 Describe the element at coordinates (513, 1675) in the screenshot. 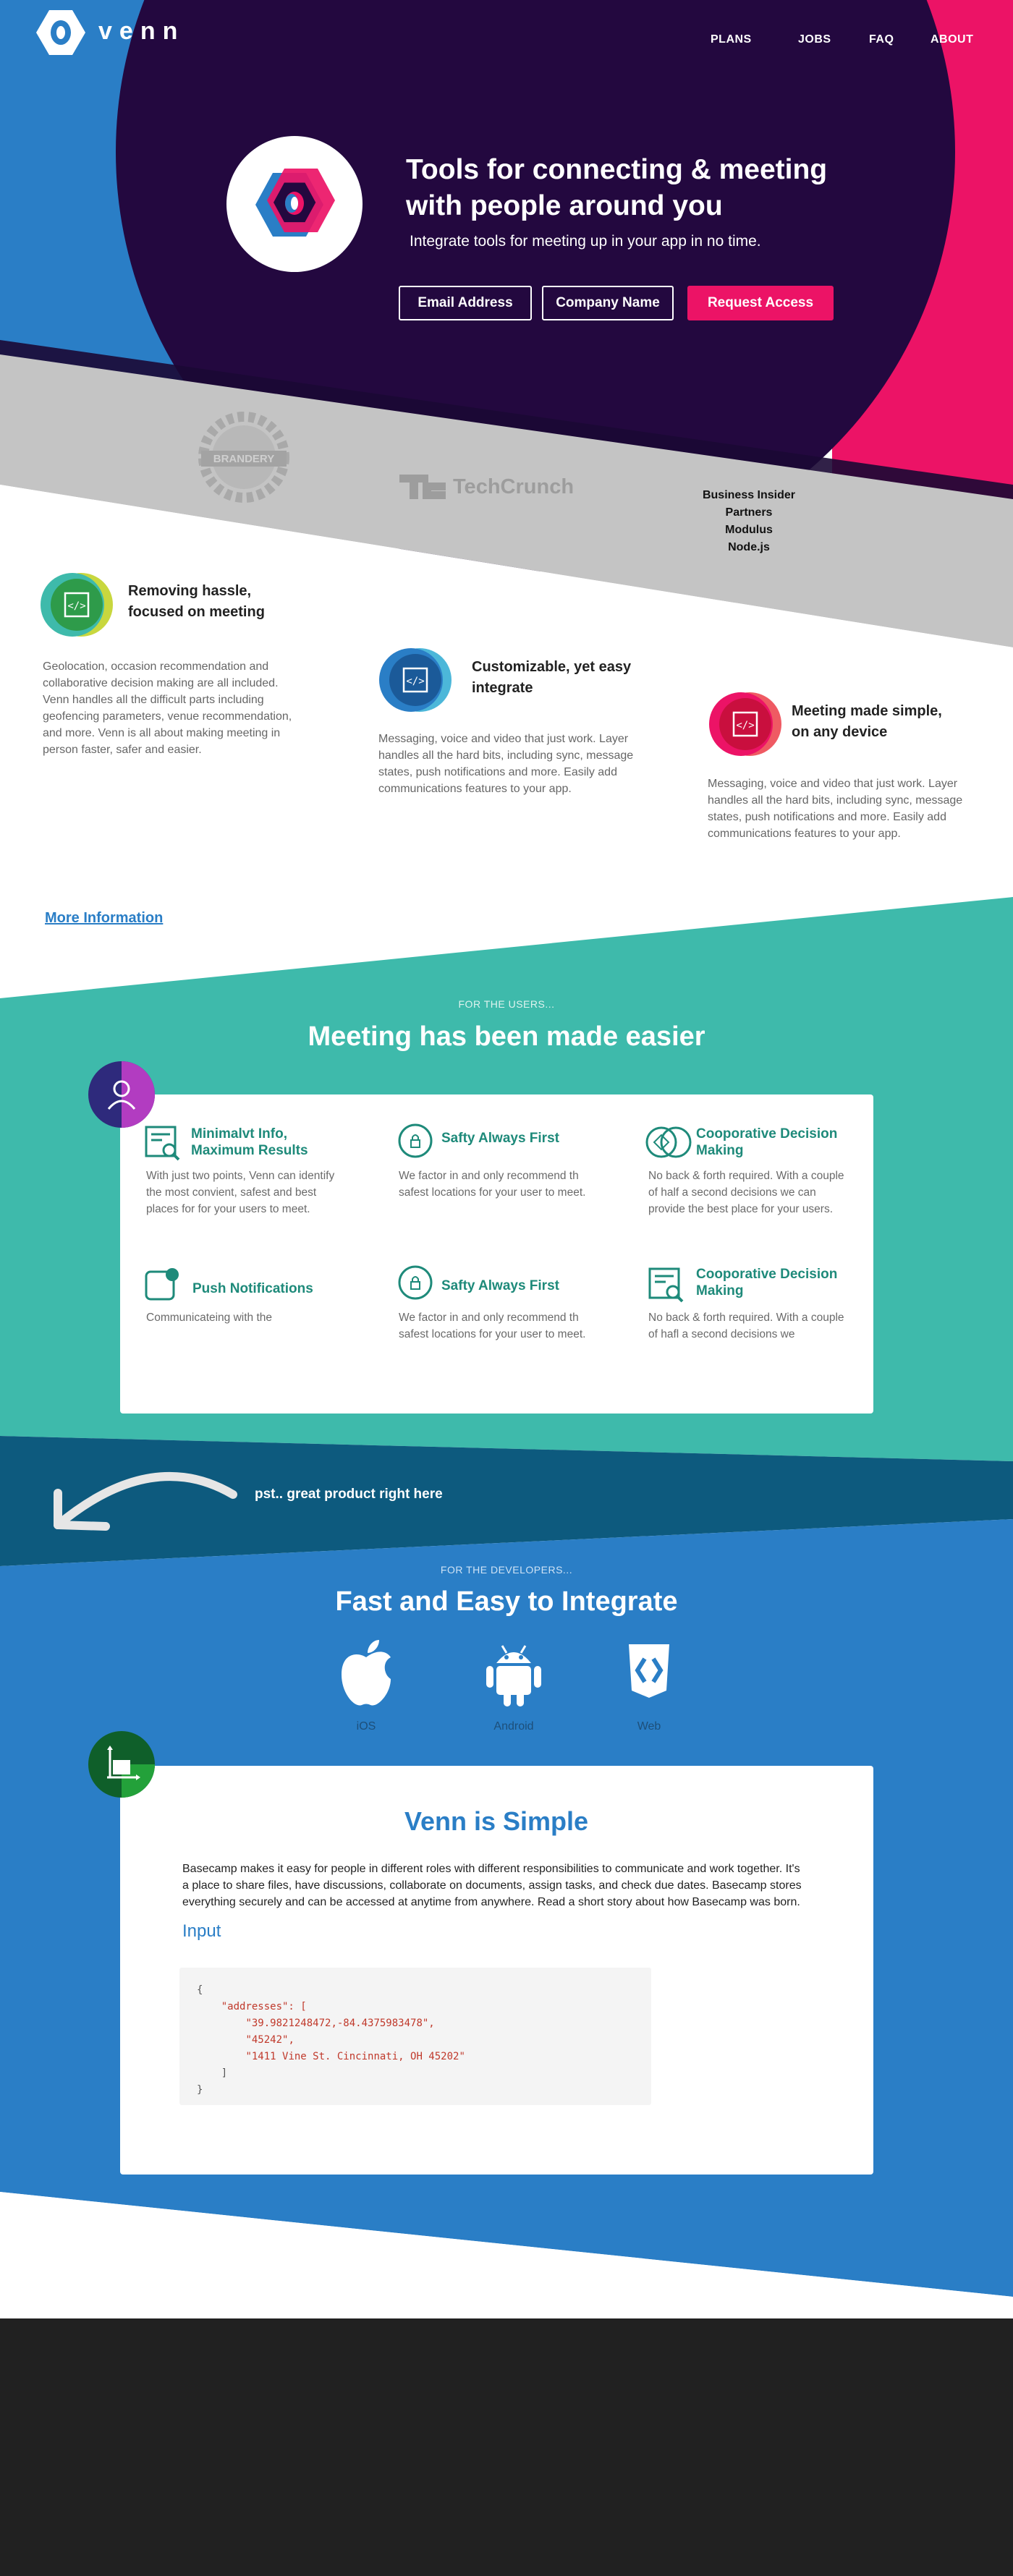

I see `android-icon` at that location.